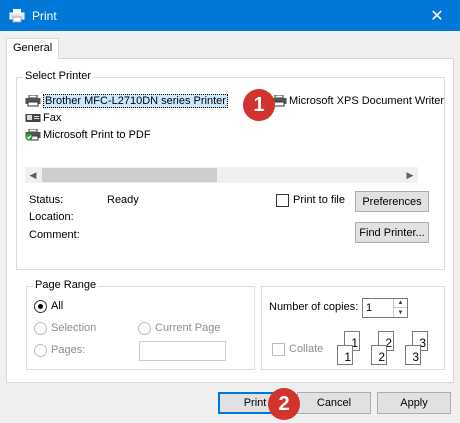 Image resolution: width=460 pixels, height=423 pixels. What do you see at coordinates (51, 217) in the screenshot?
I see `location-label: Location:` at bounding box center [51, 217].